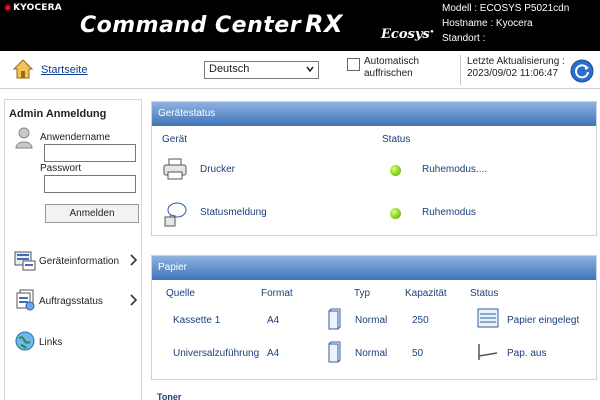 The height and width of the screenshot is (400, 600). What do you see at coordinates (169, 396) in the screenshot?
I see `toner-panel-title: Toner` at bounding box center [169, 396].